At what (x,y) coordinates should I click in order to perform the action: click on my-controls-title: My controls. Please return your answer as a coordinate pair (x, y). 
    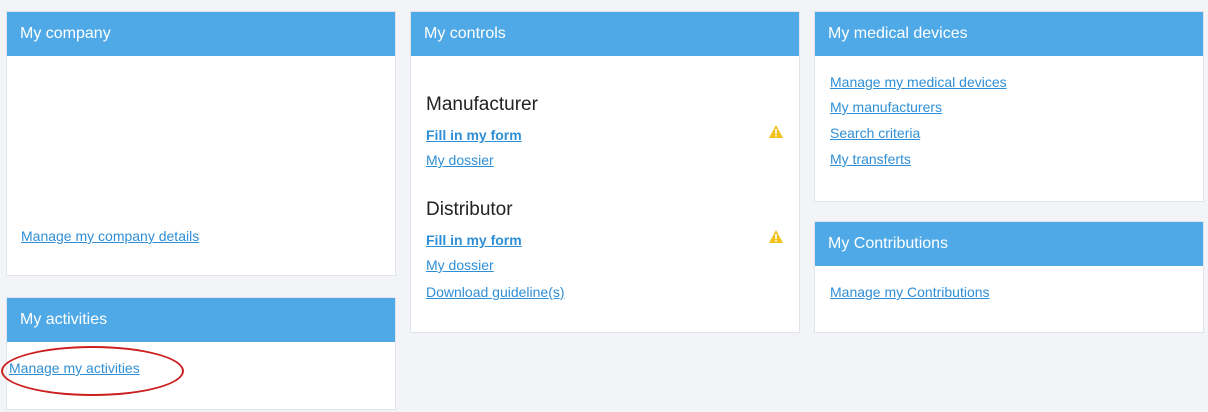
    Looking at the image, I should click on (605, 34).